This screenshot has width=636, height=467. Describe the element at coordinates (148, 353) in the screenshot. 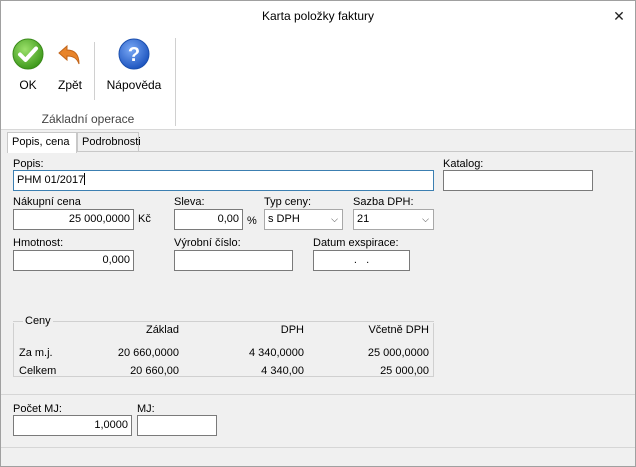

I see `ceny-cell: 20 660,0000` at that location.